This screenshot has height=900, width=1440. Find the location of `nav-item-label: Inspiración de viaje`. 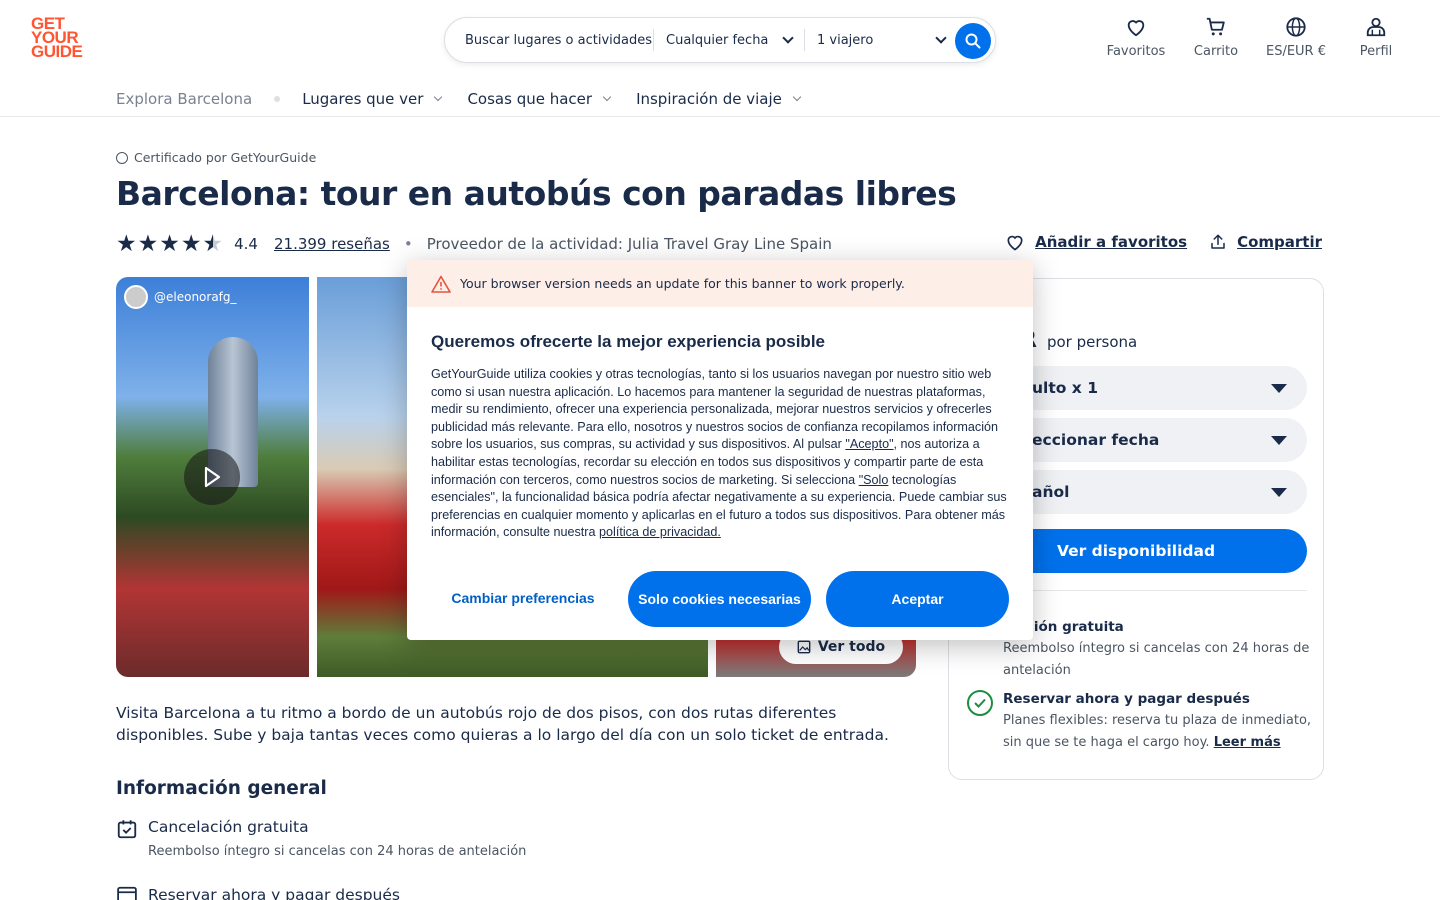

nav-item-label: Inspiración de viaje is located at coordinates (709, 99).